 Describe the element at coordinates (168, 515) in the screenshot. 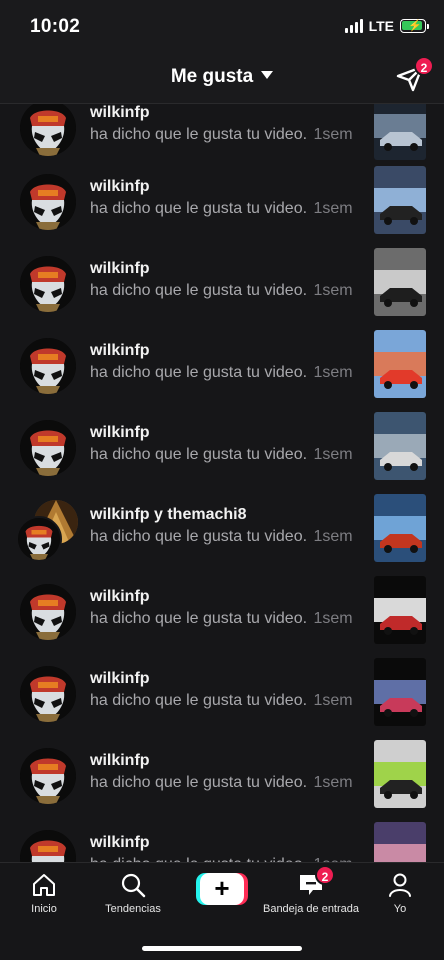

I see `username: wilkinfp y themachi8` at that location.